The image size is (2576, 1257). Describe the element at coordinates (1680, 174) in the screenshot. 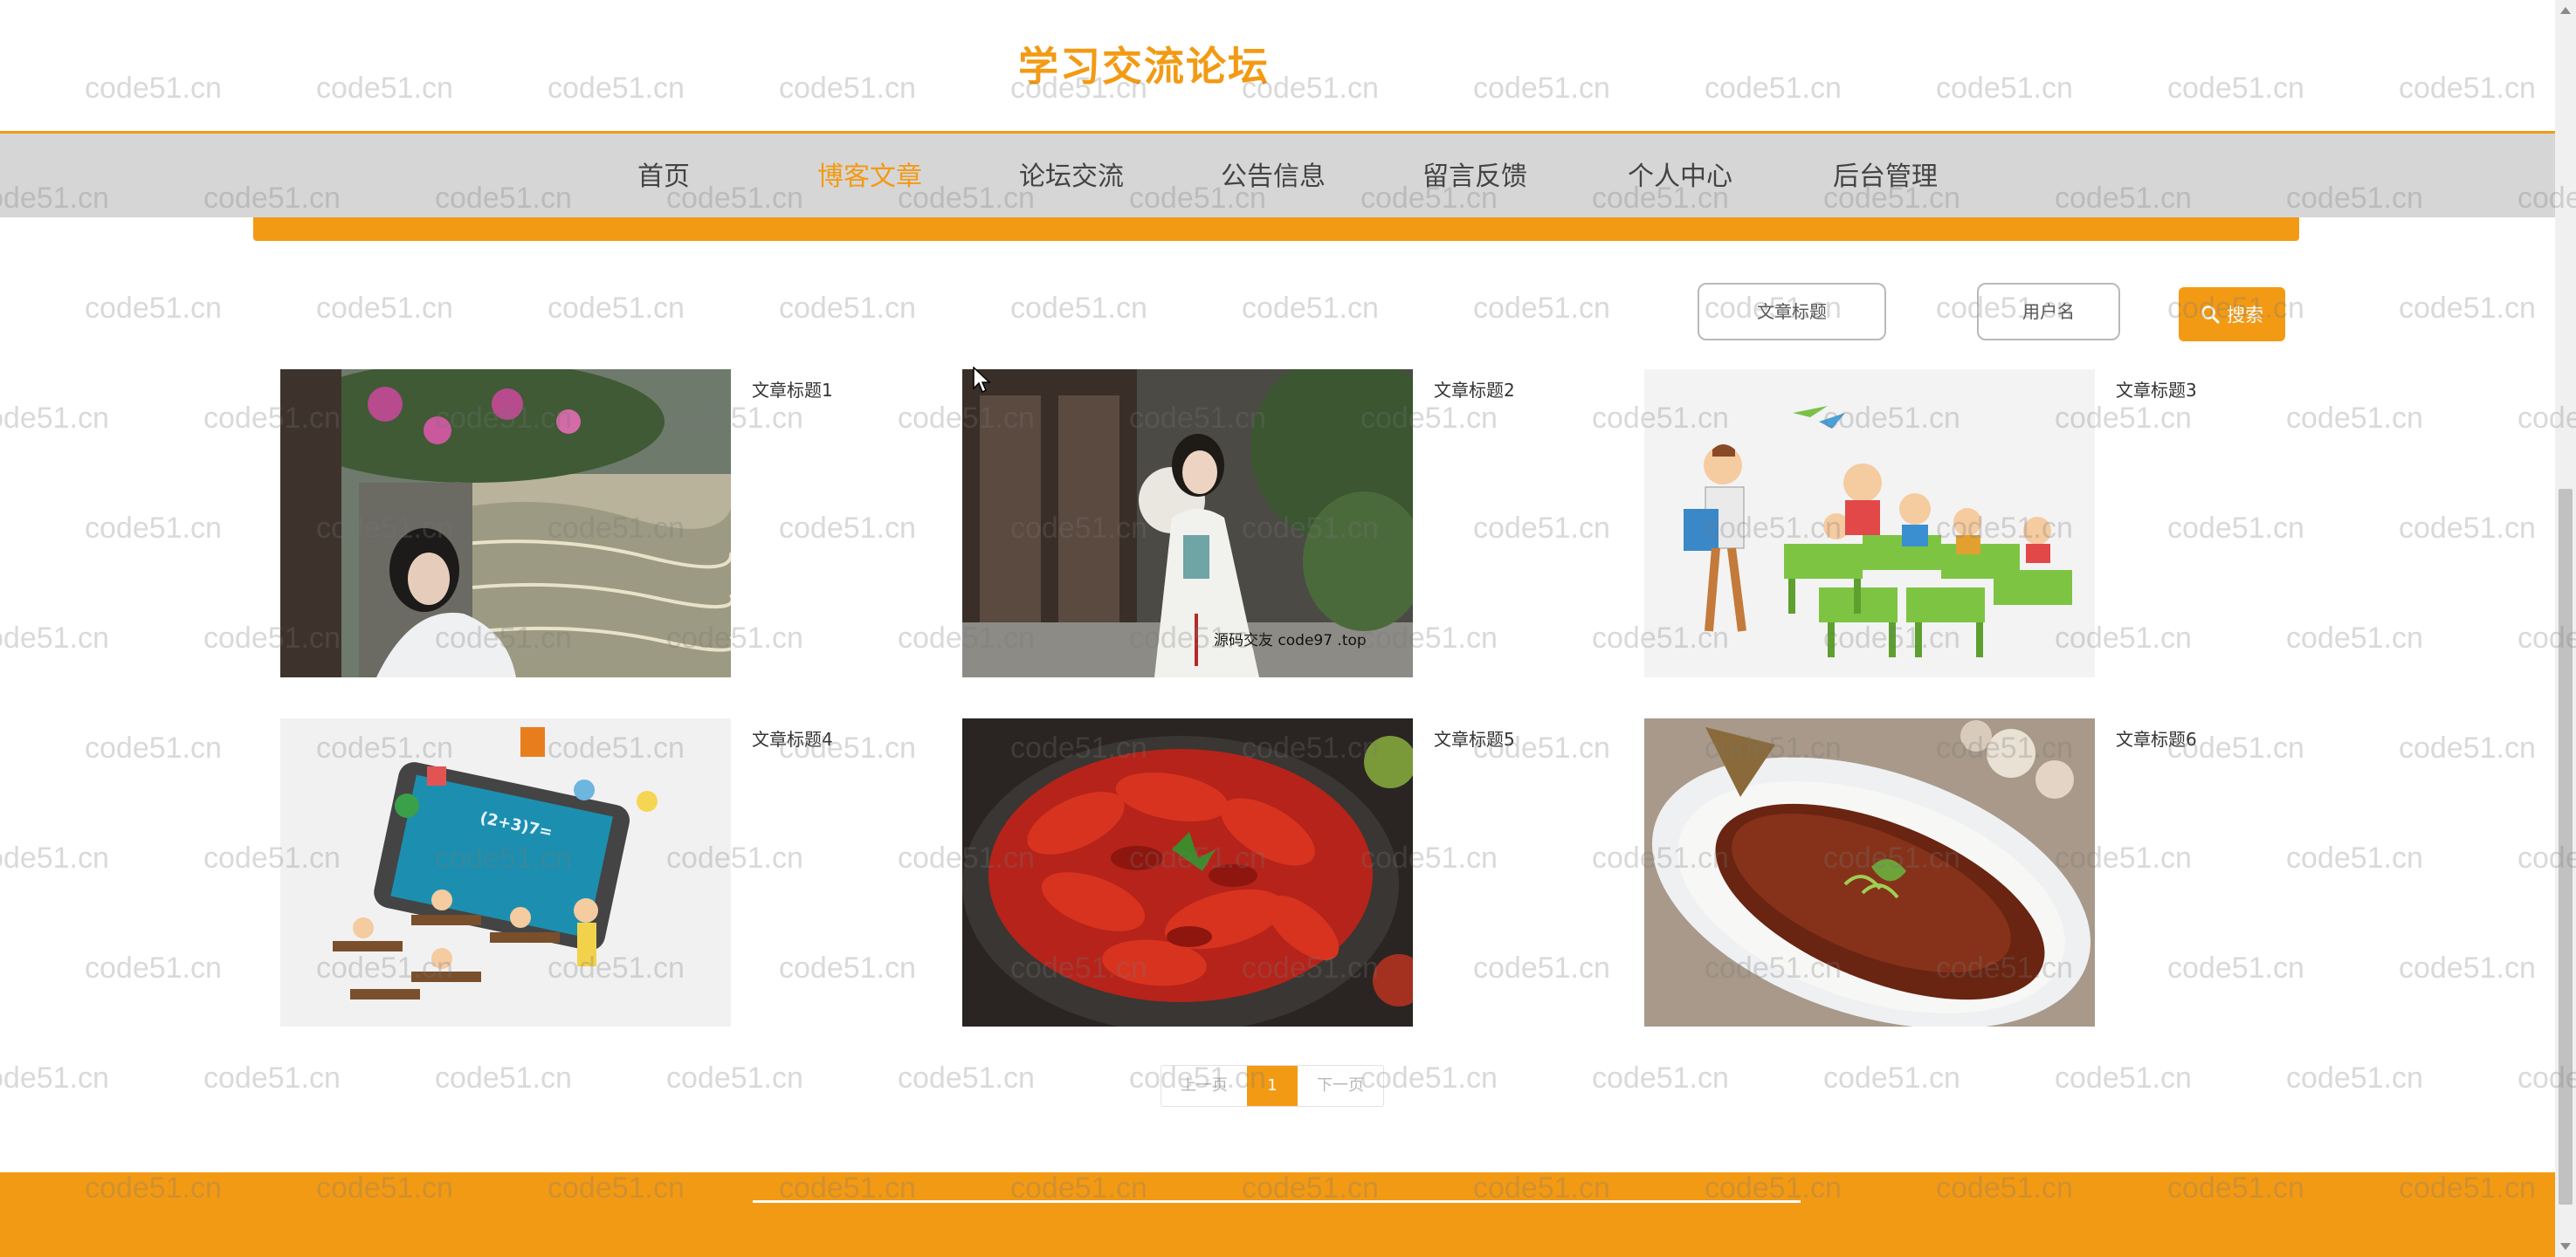

I see `nav-item-personal-center: 个人中心` at that location.